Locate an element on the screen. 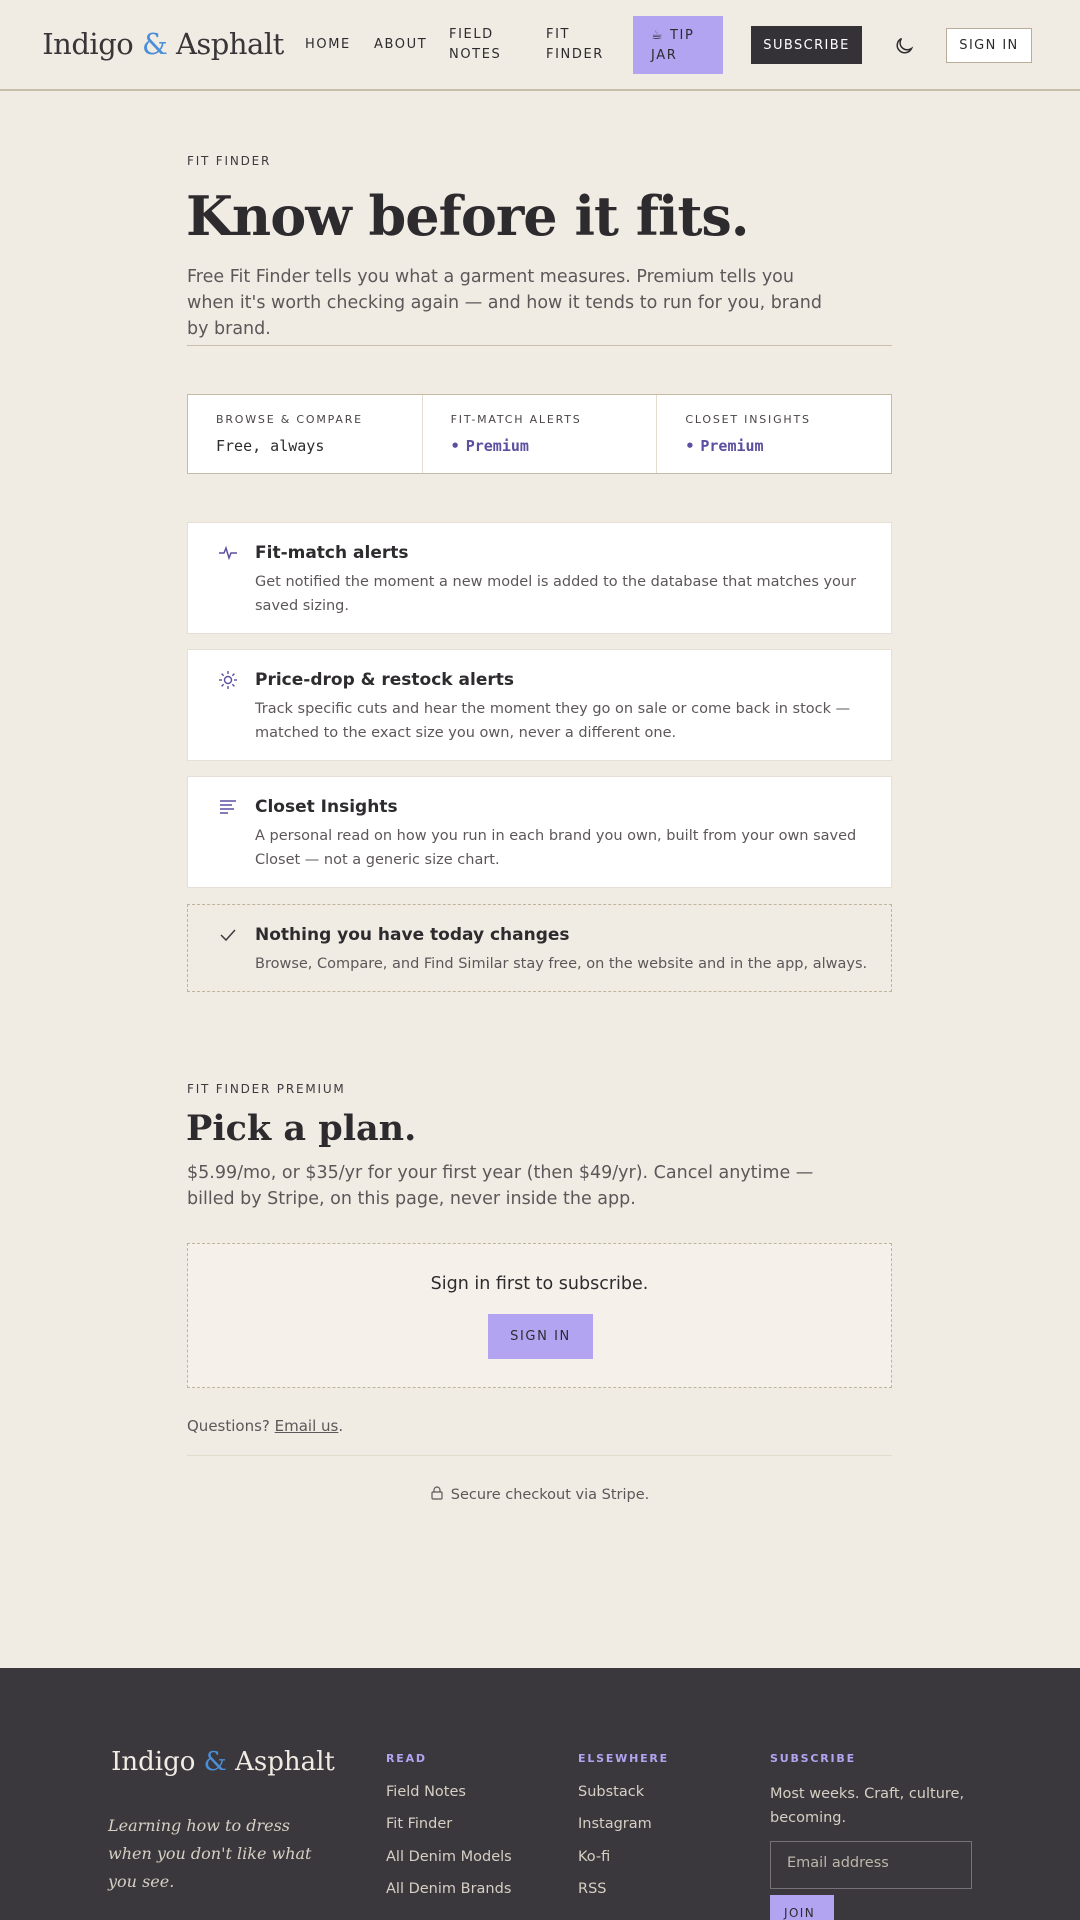 This screenshot has width=1080, height=1920. subscribe-button: SUBSCRIBE is located at coordinates (806, 45).